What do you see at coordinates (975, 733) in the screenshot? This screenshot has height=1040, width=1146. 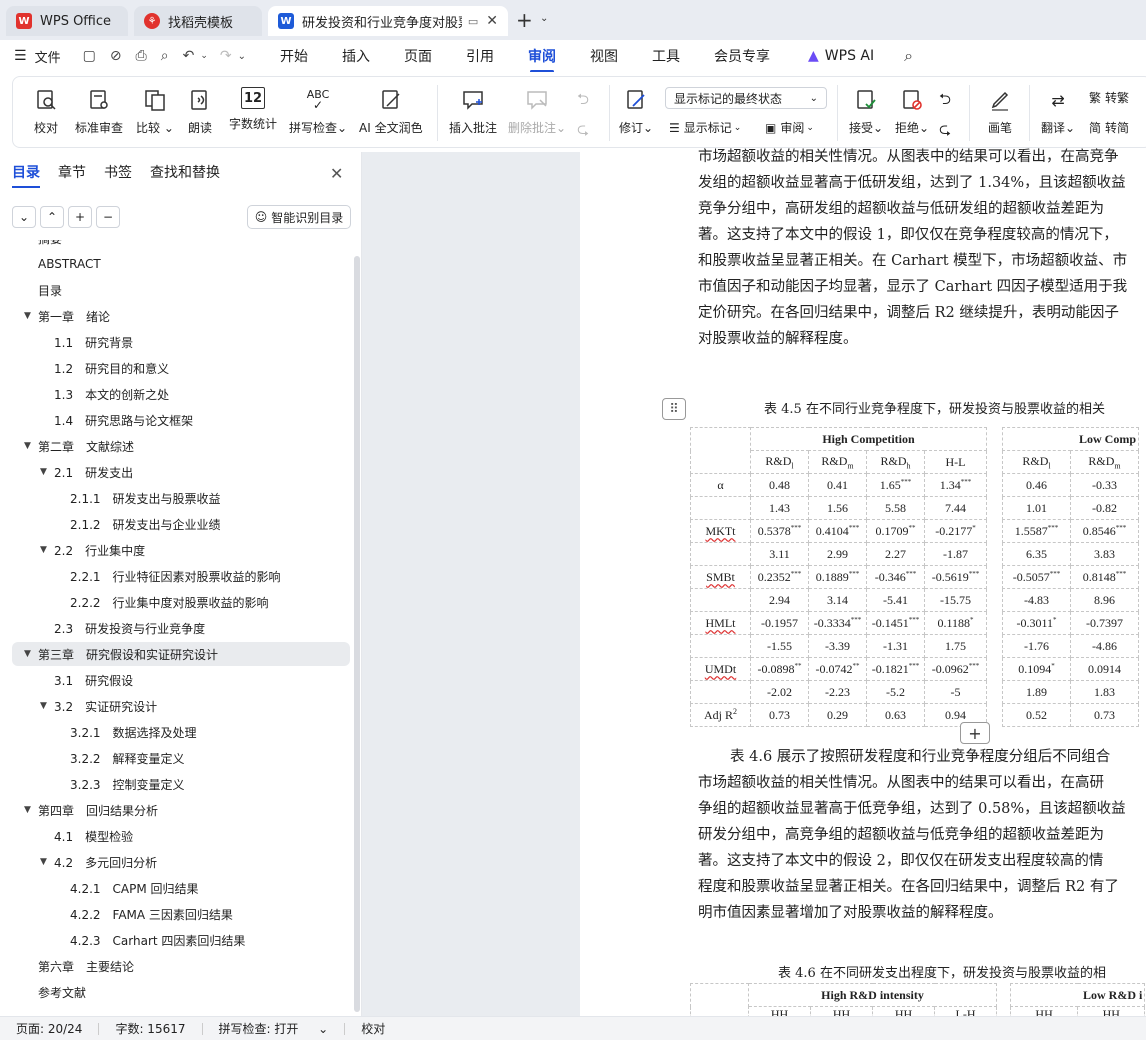 I see `table-add-row-icon: +` at bounding box center [975, 733].